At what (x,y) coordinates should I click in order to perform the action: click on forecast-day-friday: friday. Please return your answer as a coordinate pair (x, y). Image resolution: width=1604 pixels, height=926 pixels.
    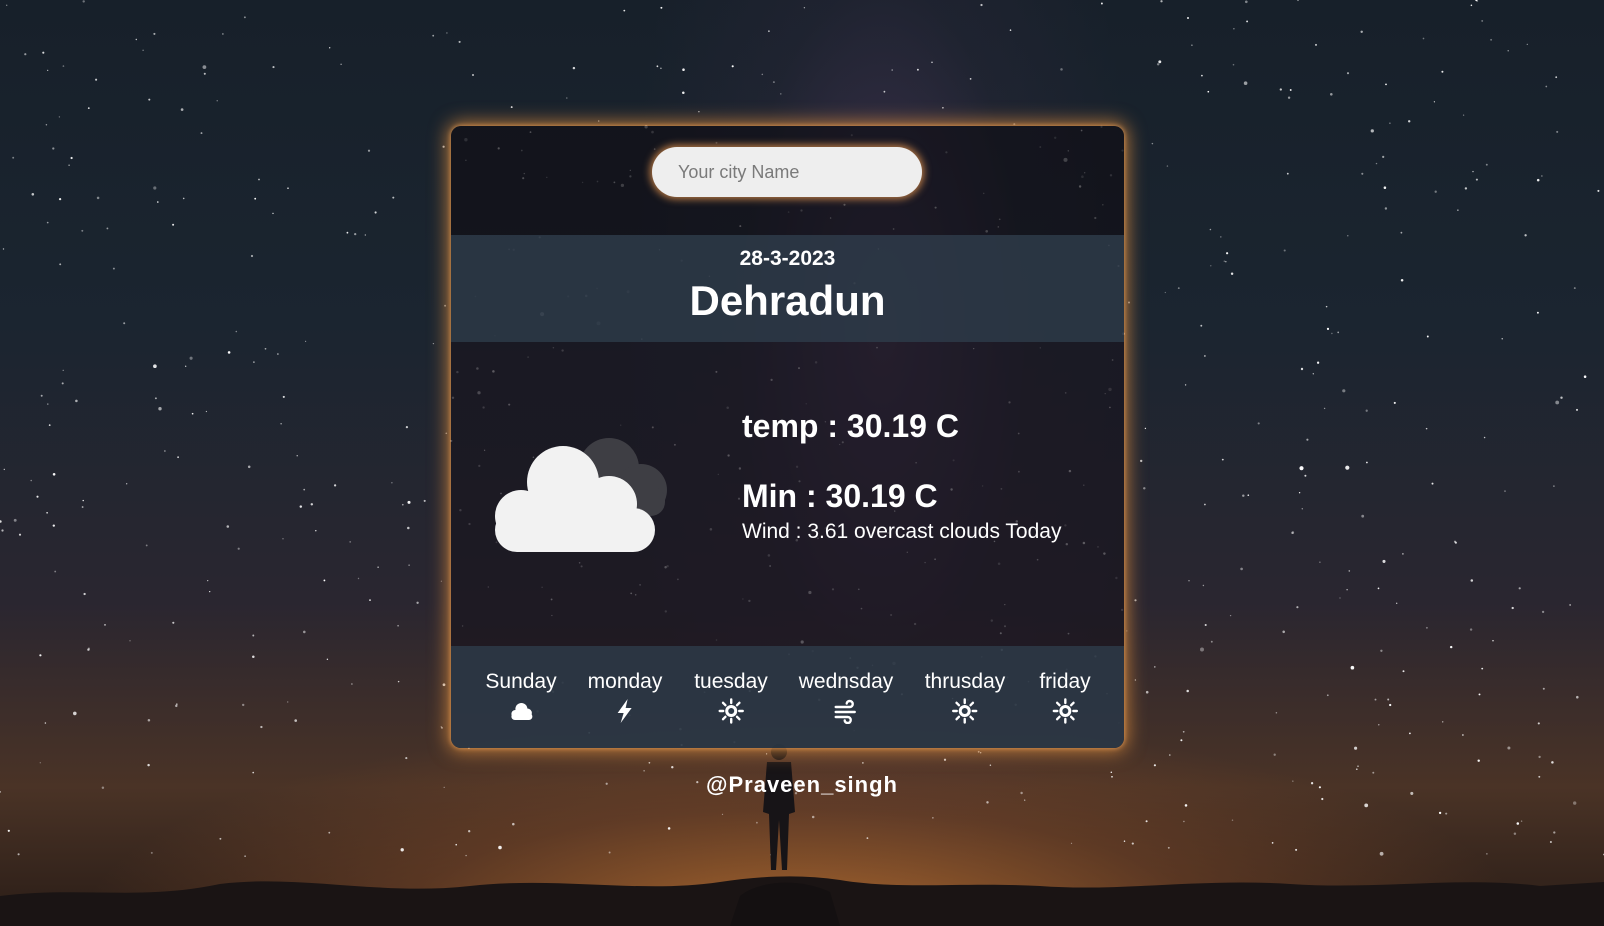
    Looking at the image, I should click on (1065, 697).